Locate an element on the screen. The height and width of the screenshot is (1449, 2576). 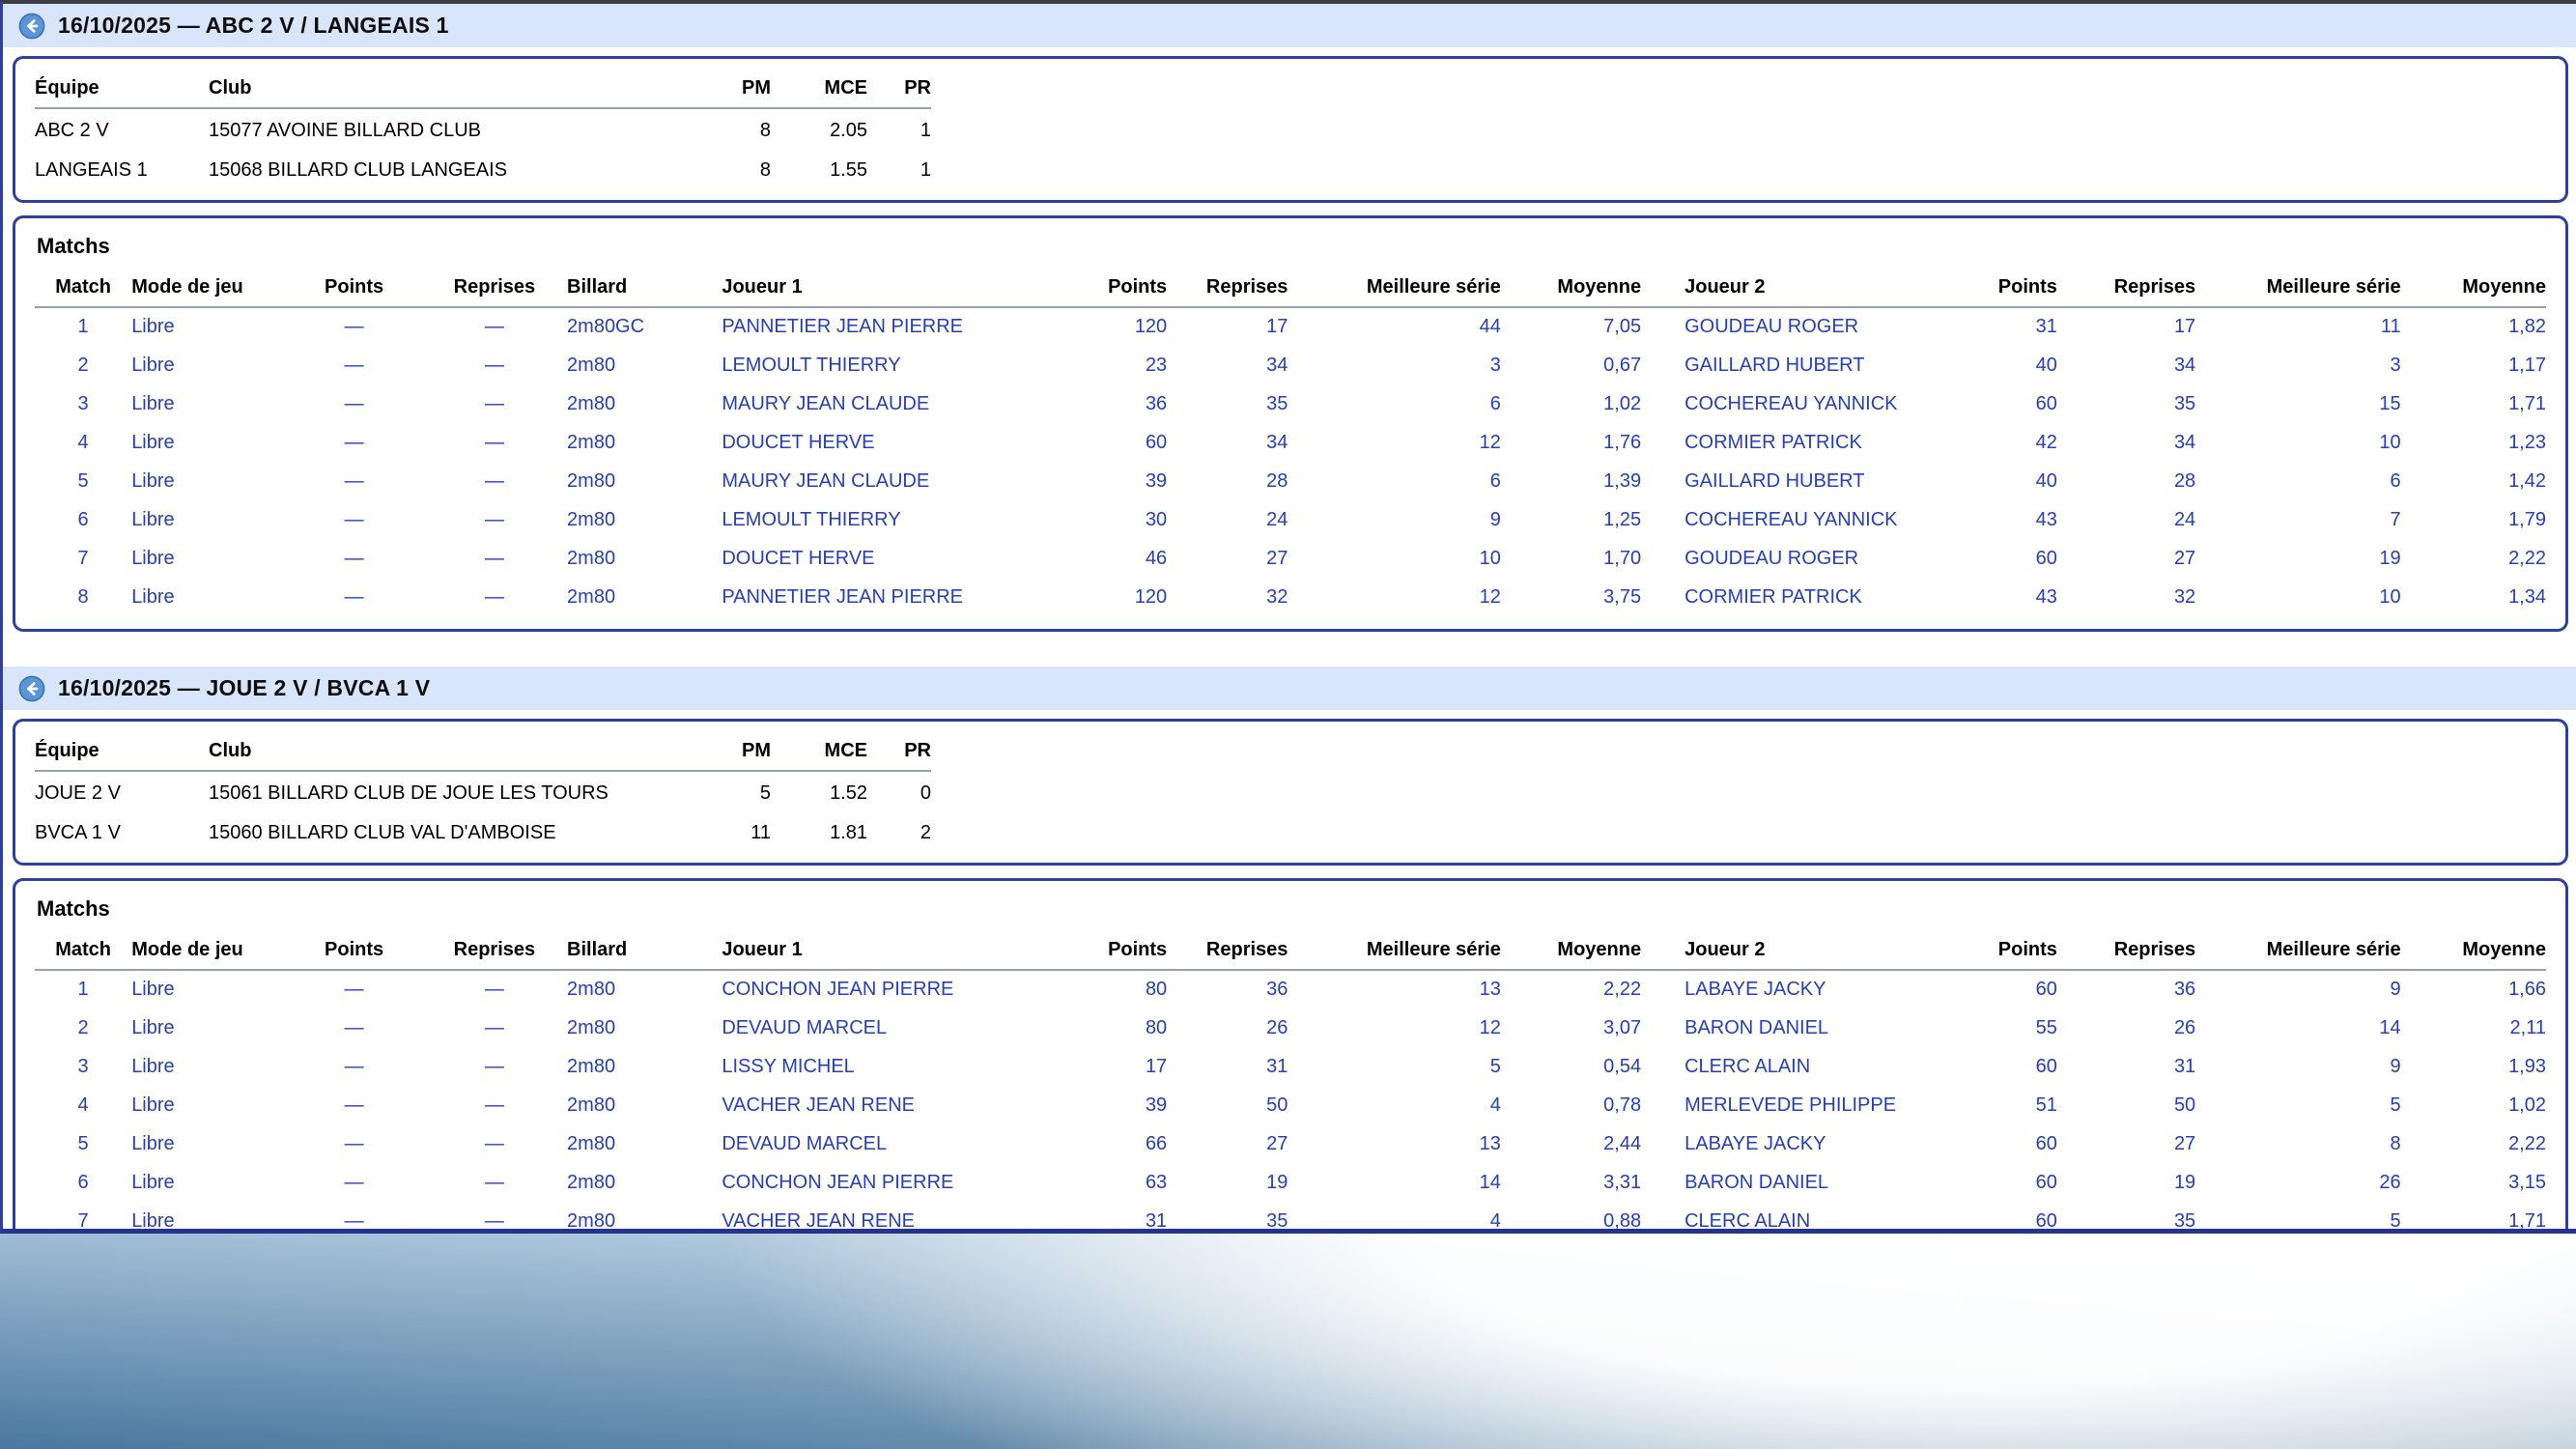
match-cell: PANNETIER JEAN PIERRE is located at coordinates (843, 597).